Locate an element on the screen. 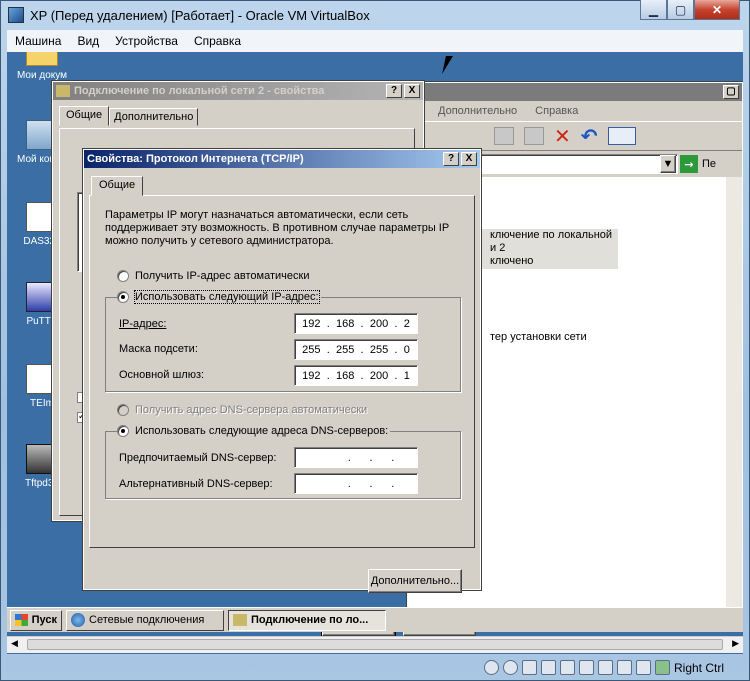 The width and height of the screenshot is (750, 681). host-key-label: Right Ctrl is located at coordinates (698, 667).